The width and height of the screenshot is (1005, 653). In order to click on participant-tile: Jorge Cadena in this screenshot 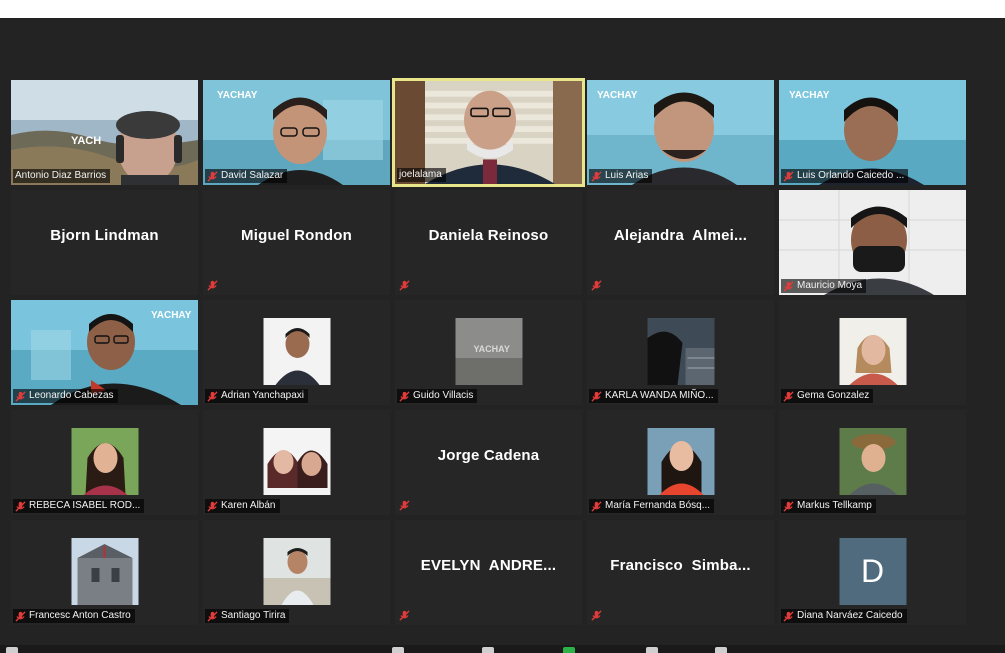, I will do `click(488, 462)`.